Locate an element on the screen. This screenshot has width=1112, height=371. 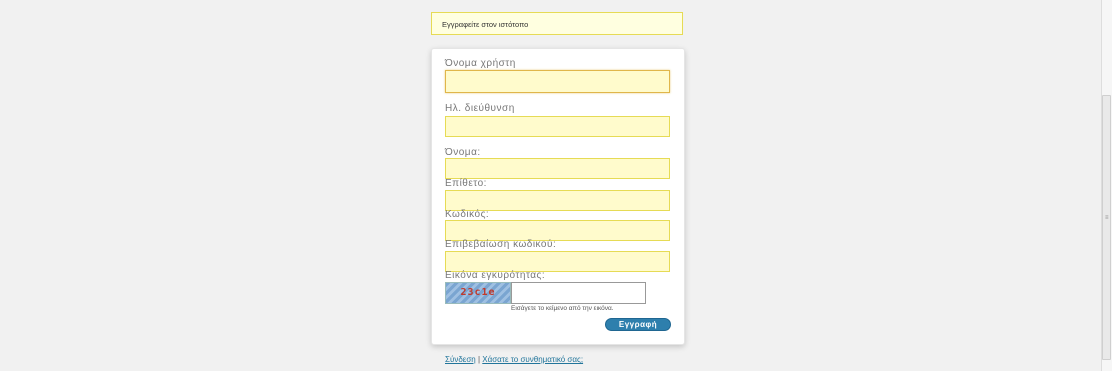
password-label: Κωδικός: is located at coordinates (467, 214).